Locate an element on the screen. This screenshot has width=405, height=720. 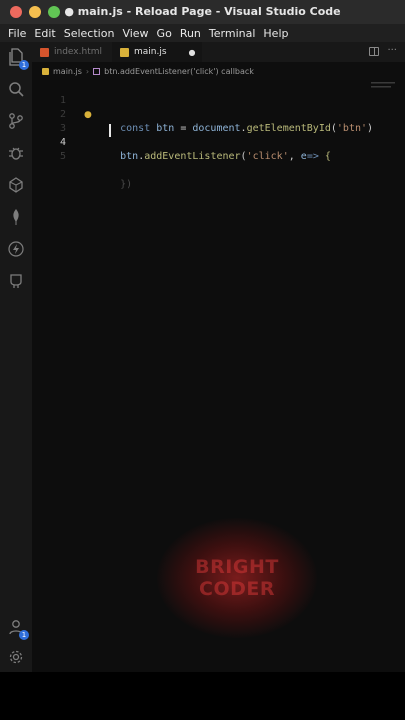
window-controls is located at coordinates (35, 12).